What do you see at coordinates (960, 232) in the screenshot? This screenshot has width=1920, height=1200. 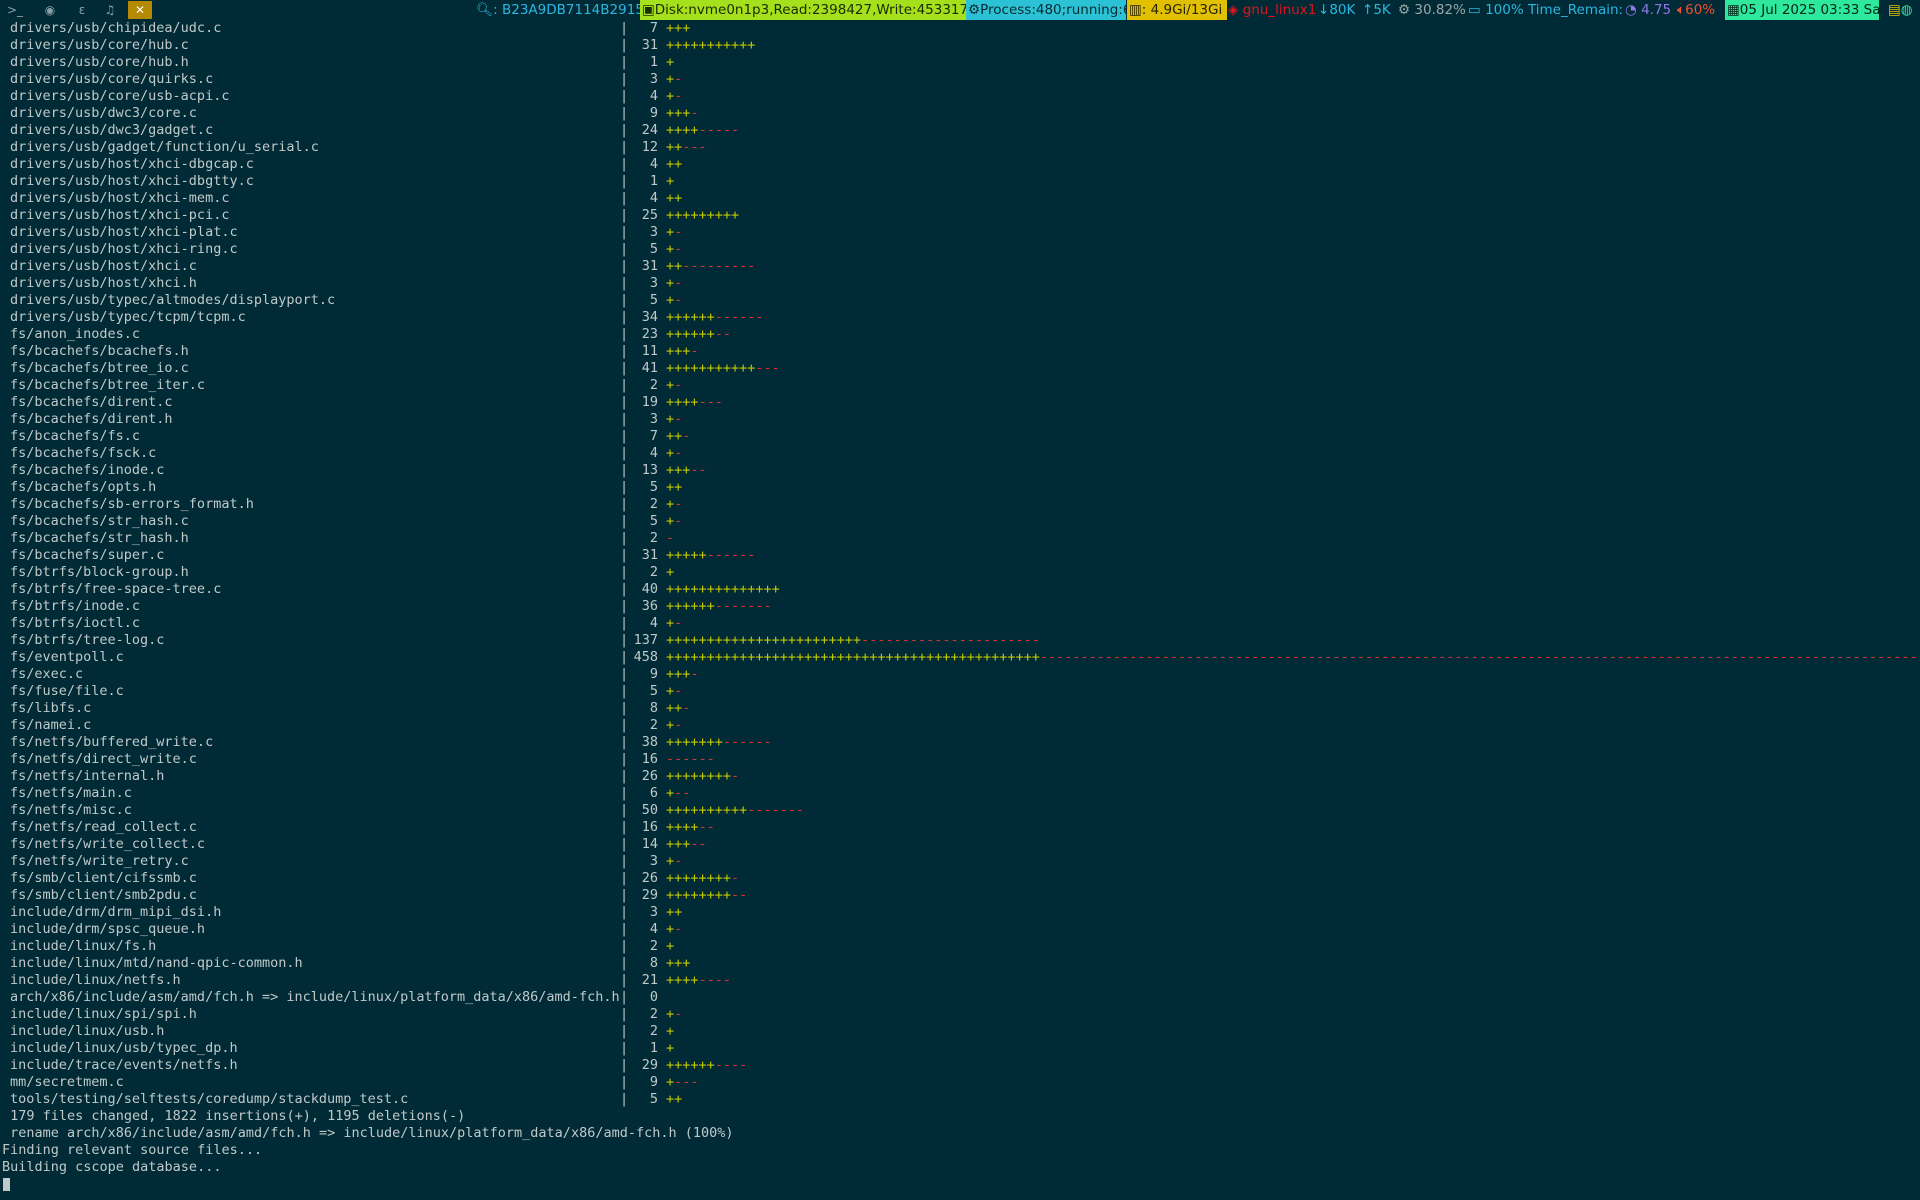 I see `diffstat-row: drivers/usb/host/xhci-plat.c | 3 +-` at bounding box center [960, 232].